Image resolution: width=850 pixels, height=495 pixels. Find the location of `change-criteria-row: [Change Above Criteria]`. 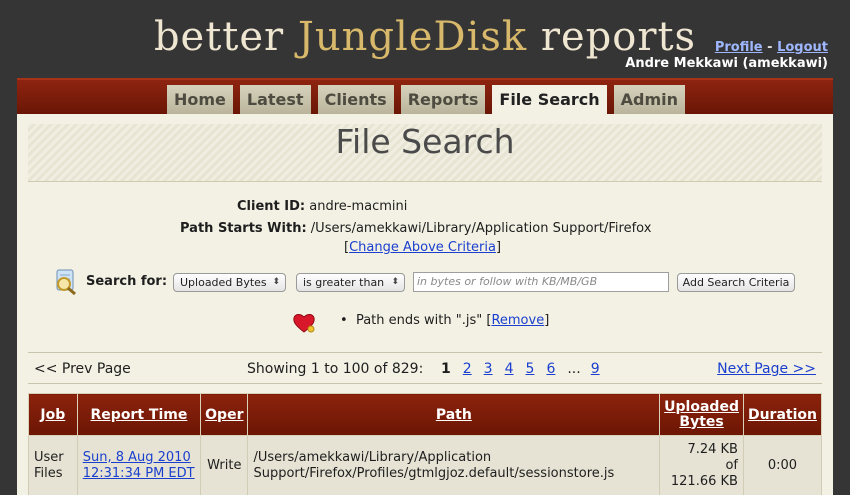

change-criteria-row: [Change Above Criteria] is located at coordinates (422, 247).